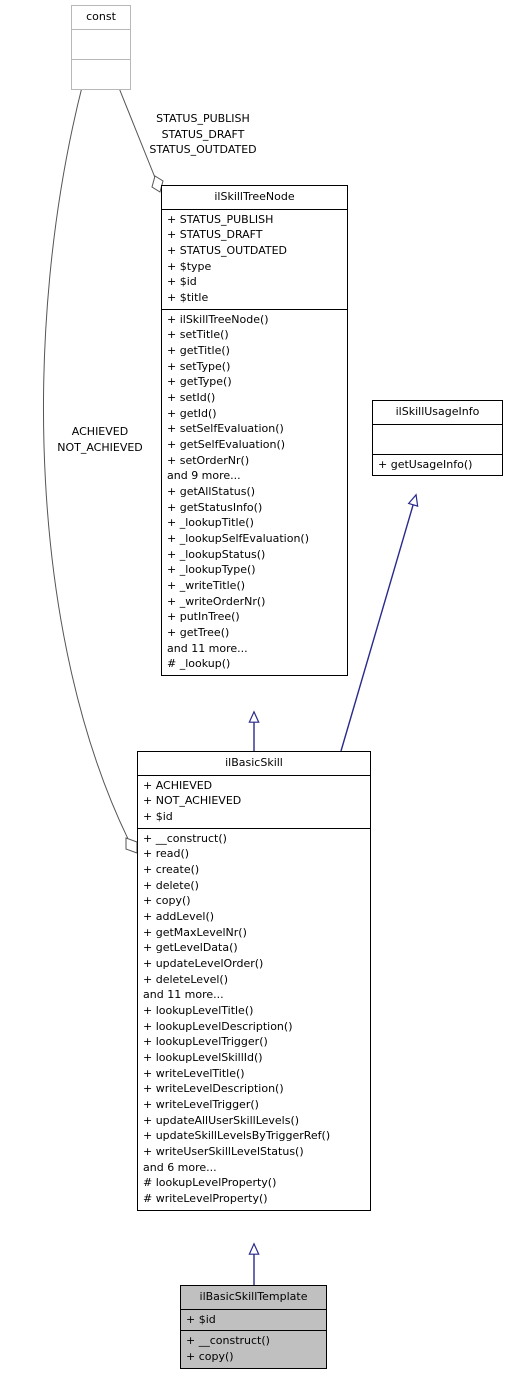 This screenshot has height=1387, width=508. What do you see at coordinates (178, 785) in the screenshot?
I see `attribute: + ACHIEVED` at bounding box center [178, 785].